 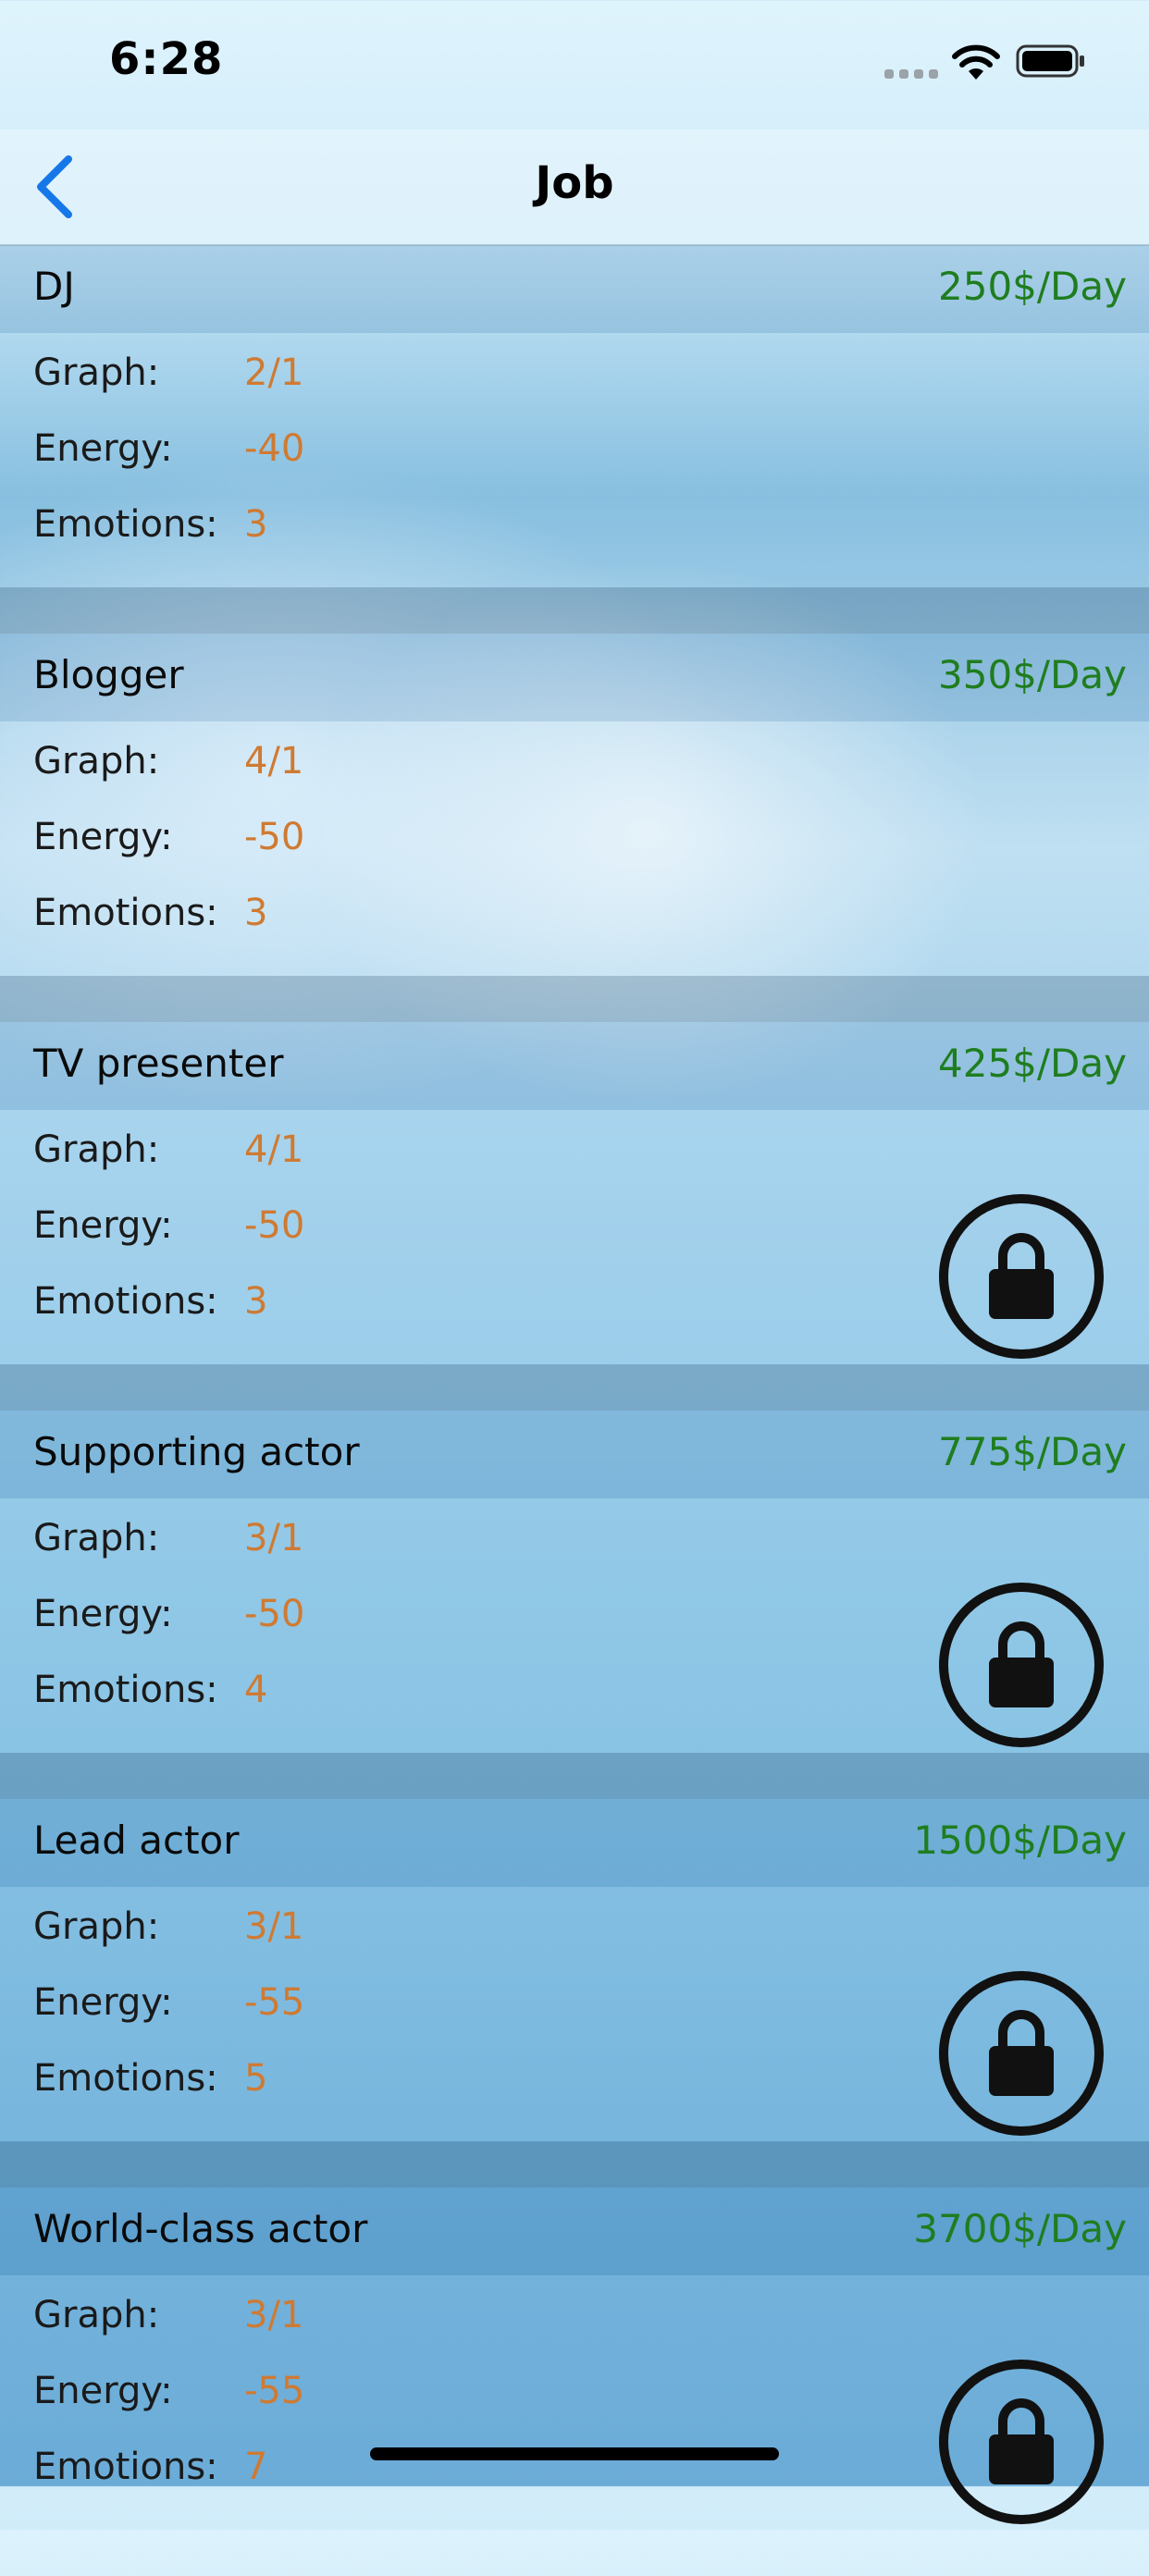 I want to click on job-name: Blogger, so click(x=108, y=674).